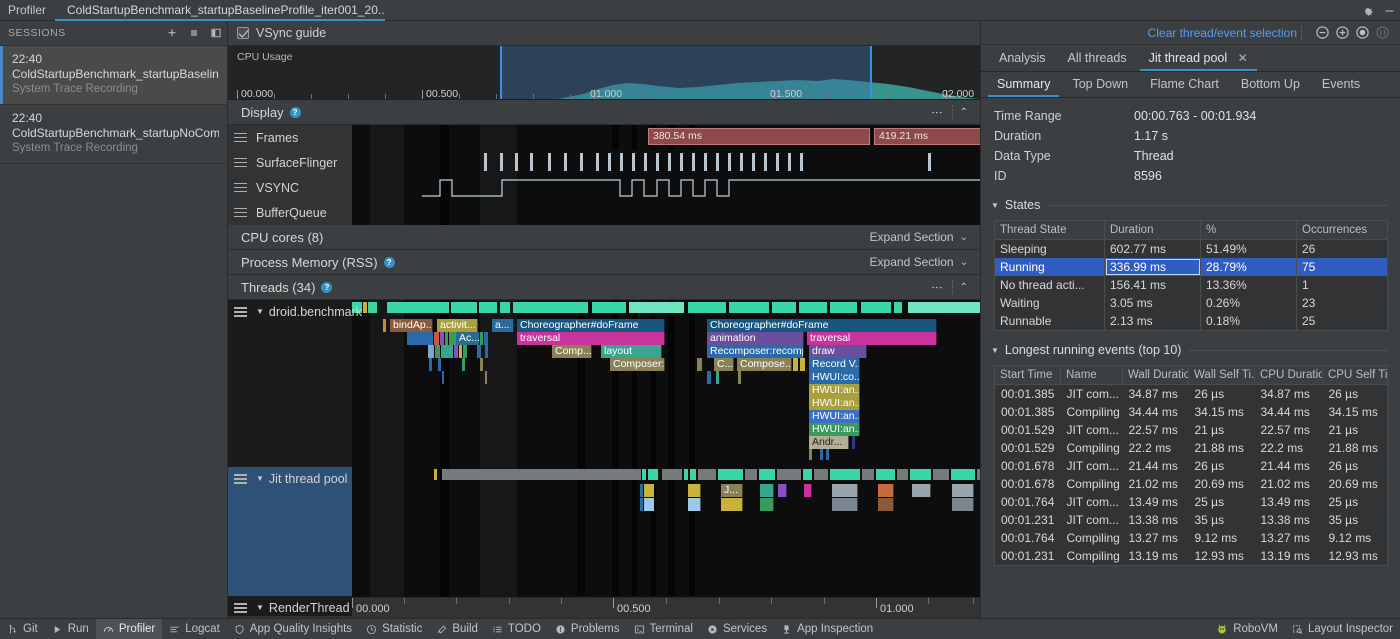 This screenshot has width=1400, height=639. What do you see at coordinates (1100, 84) in the screenshot?
I see `tab-top-down: Top Down` at bounding box center [1100, 84].